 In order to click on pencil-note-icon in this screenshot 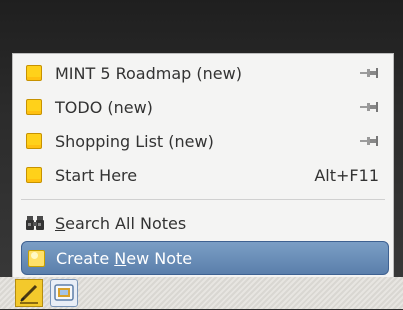, I will do `click(29, 294)`.